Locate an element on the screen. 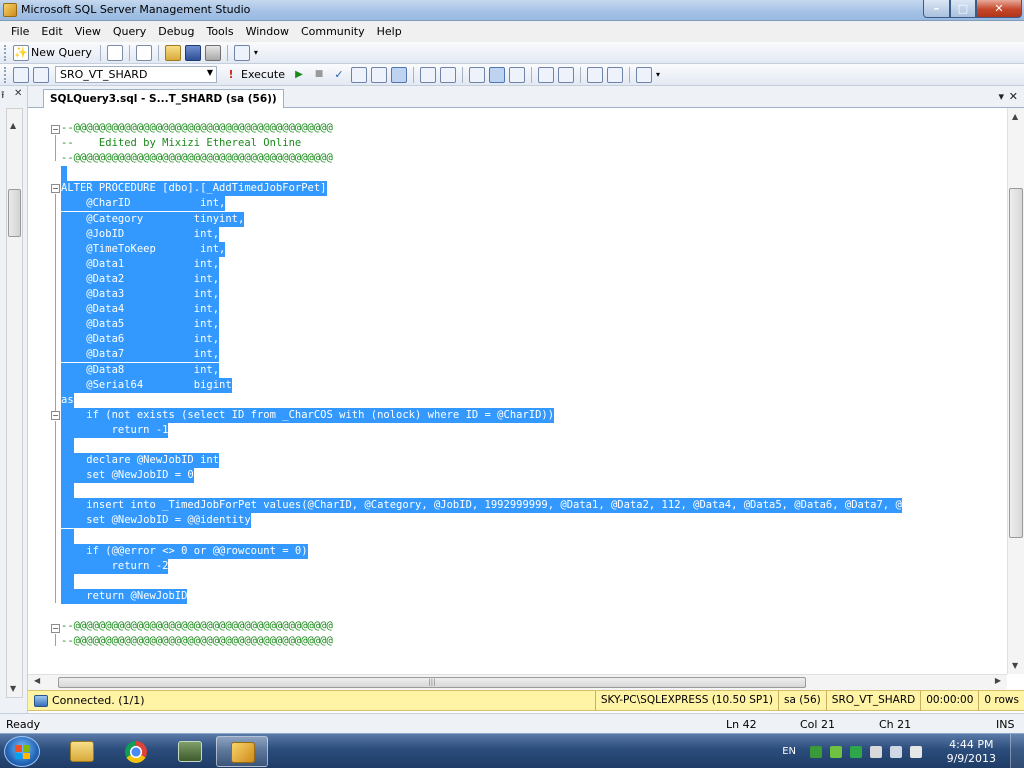 This screenshot has height=768, width=1024. code-line: @JobID int, is located at coordinates (481, 234).